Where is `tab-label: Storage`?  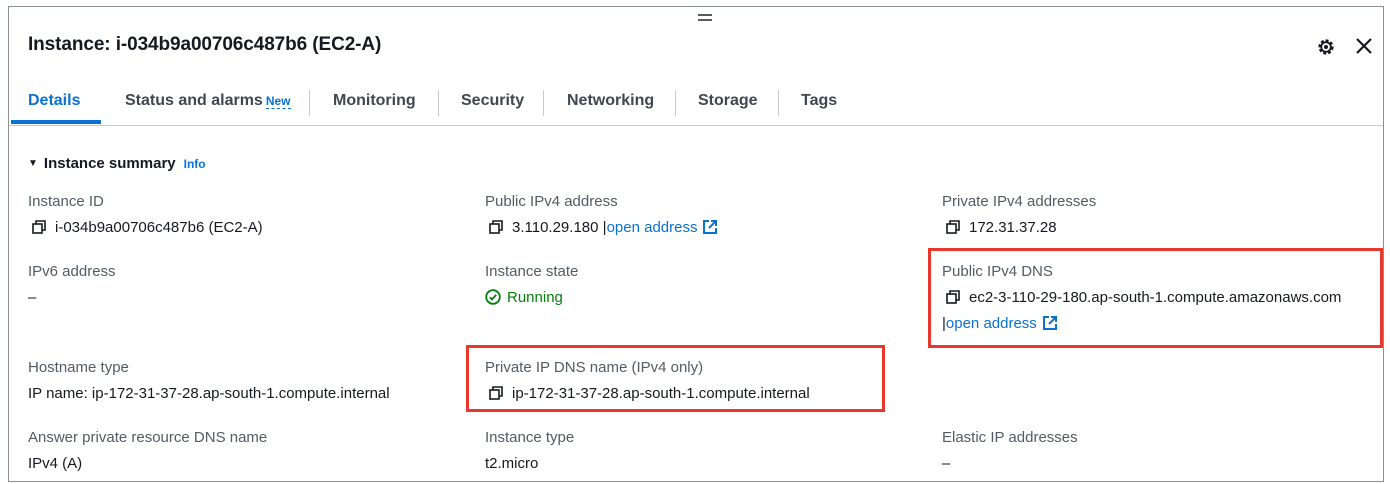 tab-label: Storage is located at coordinates (728, 100).